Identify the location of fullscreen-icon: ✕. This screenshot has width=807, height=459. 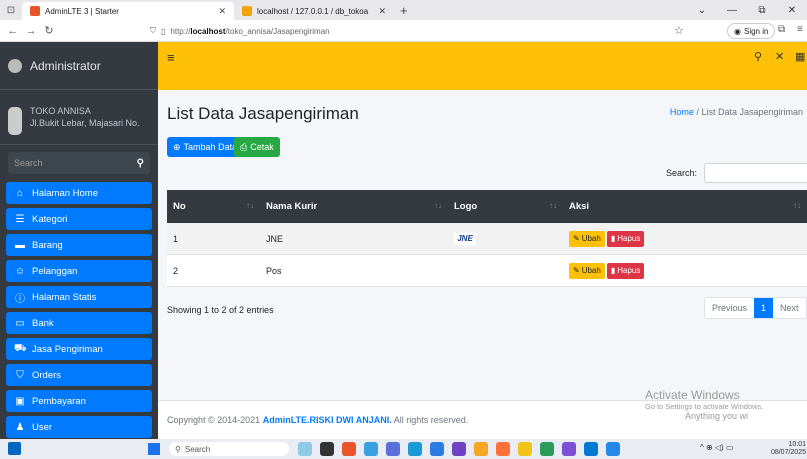
(779, 56).